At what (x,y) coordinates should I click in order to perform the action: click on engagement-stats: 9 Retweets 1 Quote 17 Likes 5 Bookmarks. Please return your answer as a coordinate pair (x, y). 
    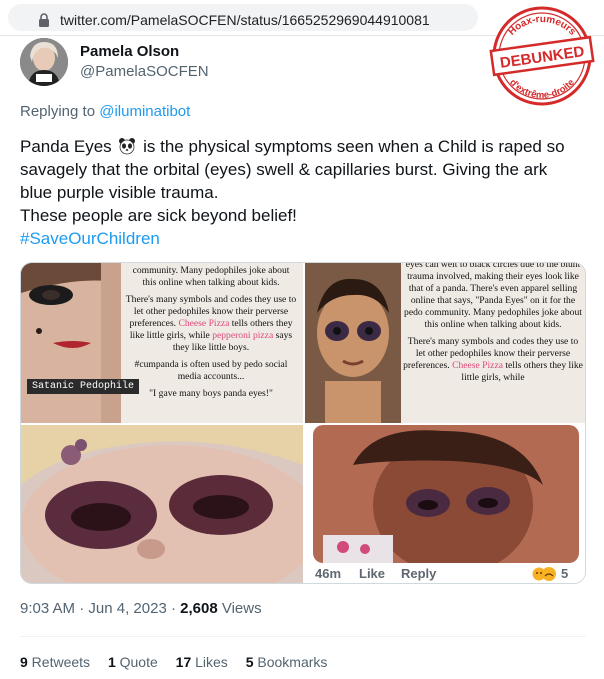
    Looking at the image, I should click on (180, 662).